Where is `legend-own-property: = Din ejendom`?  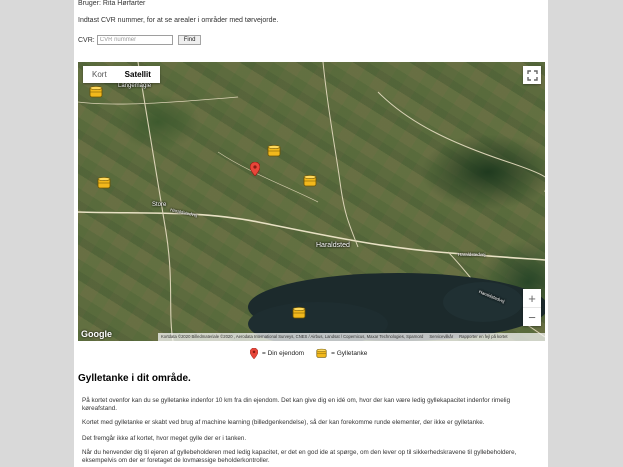 legend-own-property: = Din ejendom is located at coordinates (283, 353).